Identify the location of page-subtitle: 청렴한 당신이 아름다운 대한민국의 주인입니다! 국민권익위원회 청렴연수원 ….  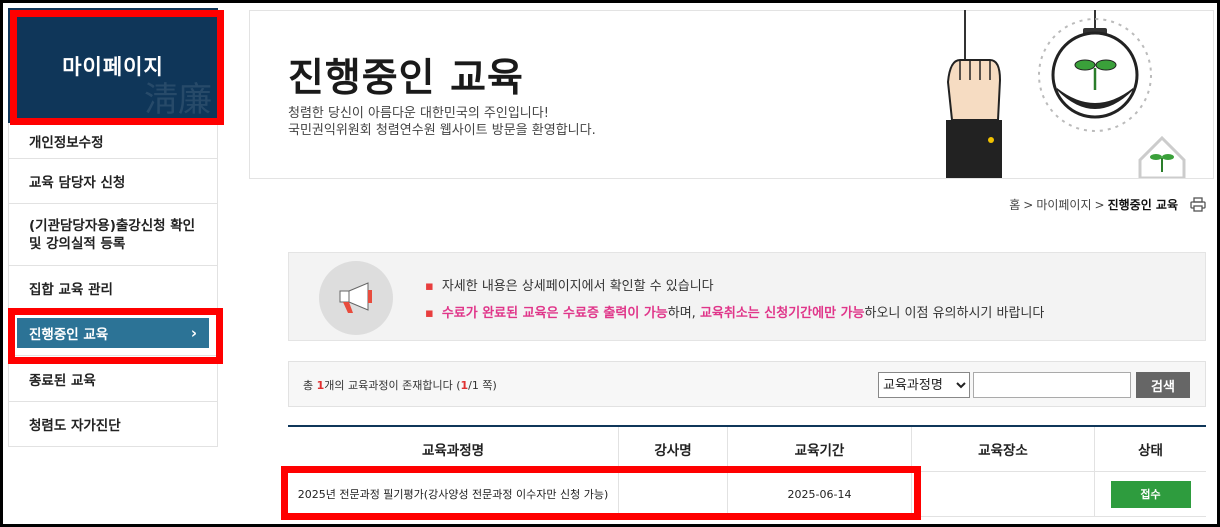
(442, 122).